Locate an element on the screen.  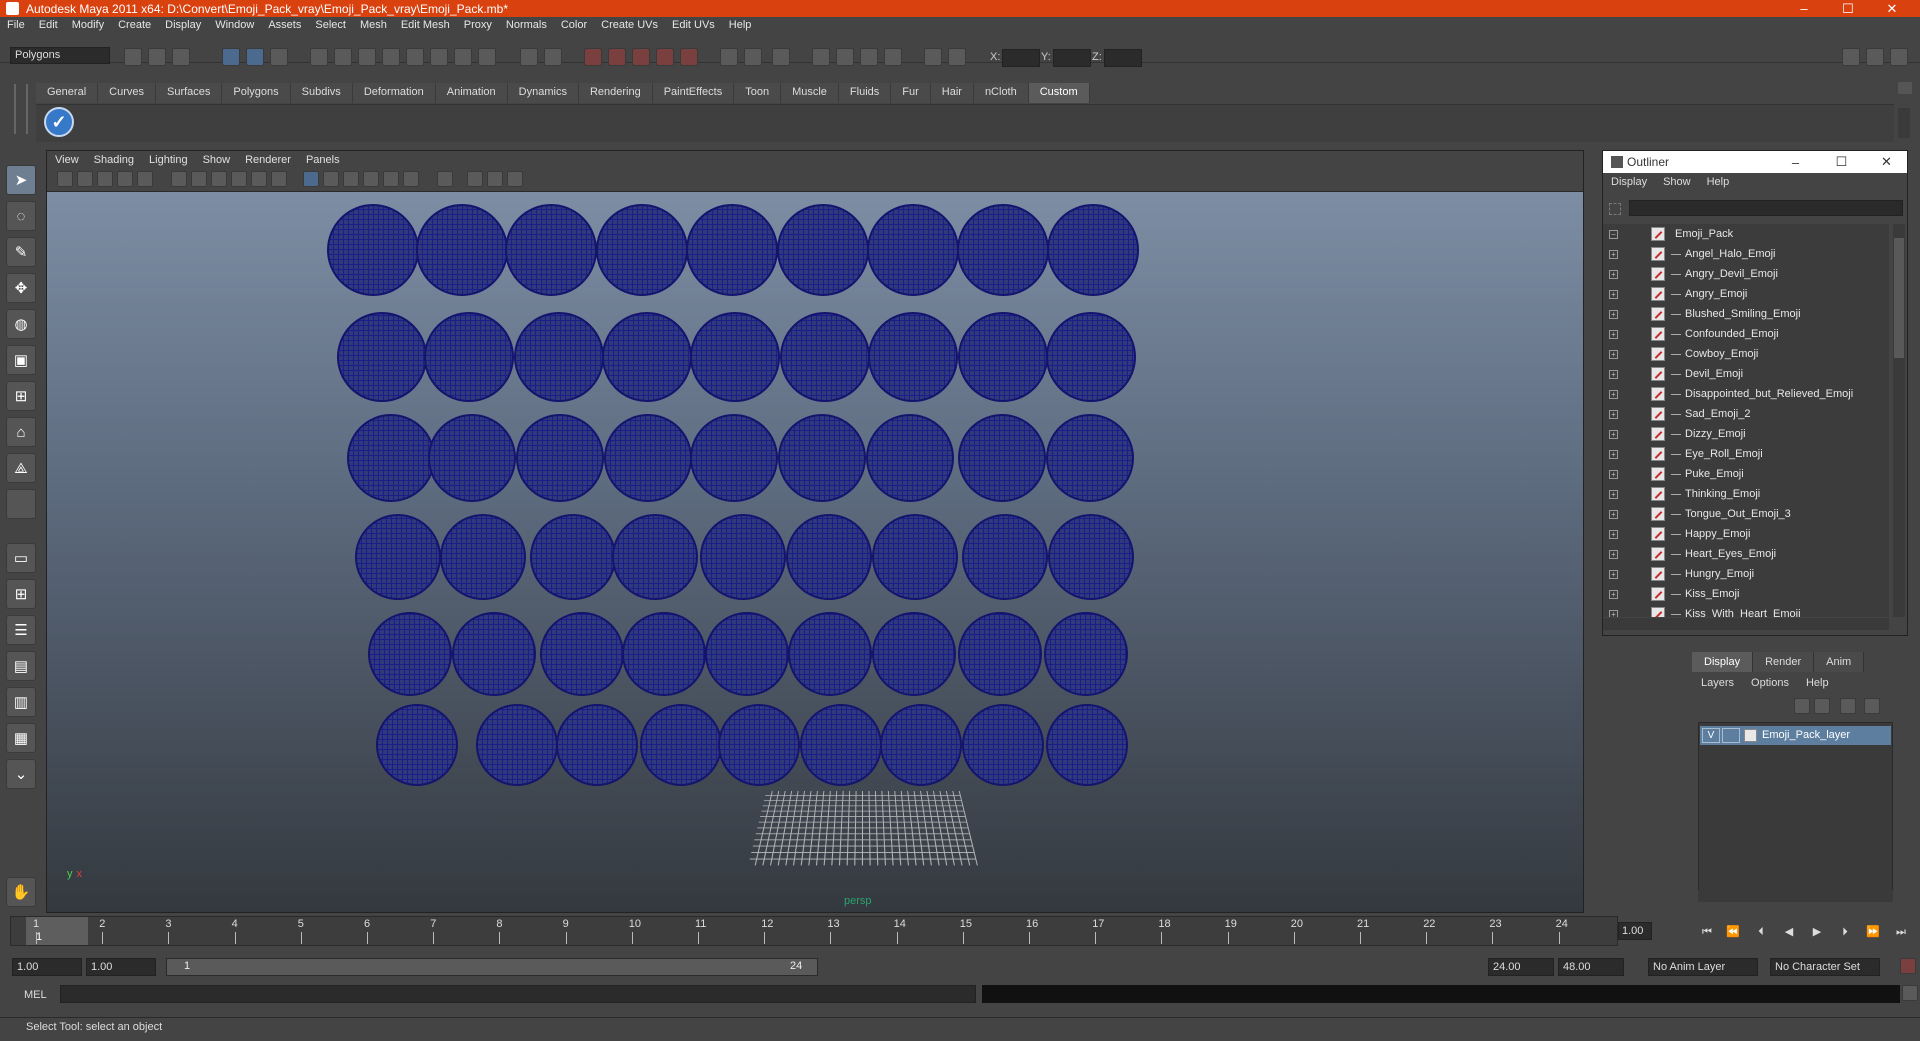
menu-create-uvs: Create UVs is located at coordinates (629, 25).